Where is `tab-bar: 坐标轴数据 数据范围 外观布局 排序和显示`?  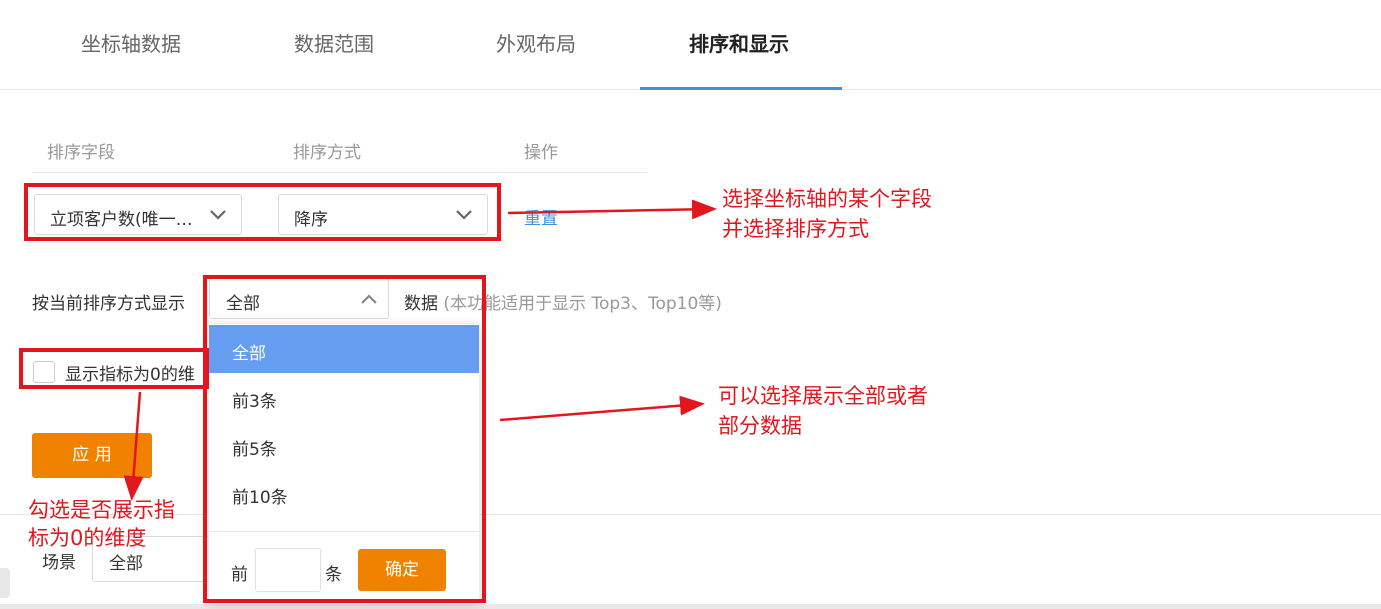
tab-bar: 坐标轴数据 数据范围 外观布局 排序和显示 is located at coordinates (690, 45).